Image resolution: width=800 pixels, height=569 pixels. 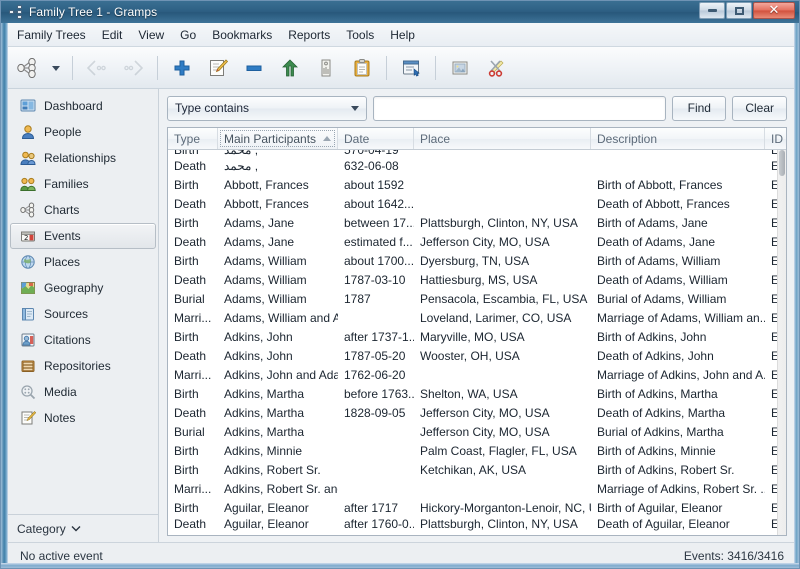 What do you see at coordinates (360, 35) in the screenshot?
I see `menu-tools: Tools` at bounding box center [360, 35].